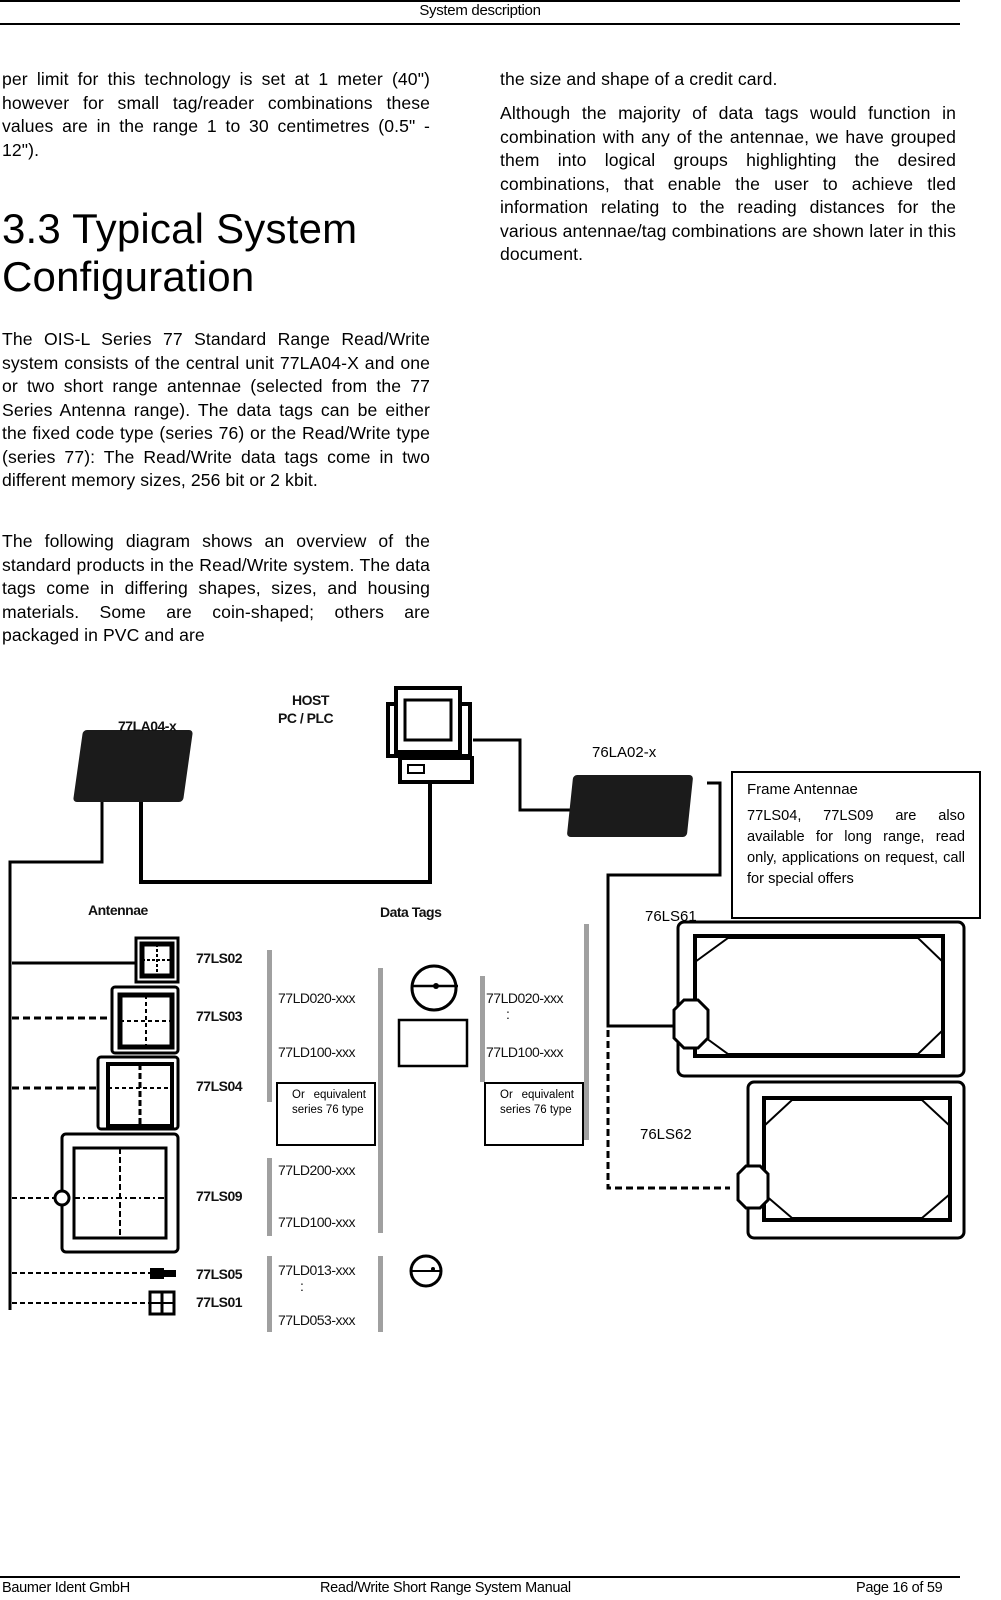 This screenshot has height=1600, width=1001. Describe the element at coordinates (306, 718) in the screenshot. I see `host-label-line2: PC / PLC` at that location.